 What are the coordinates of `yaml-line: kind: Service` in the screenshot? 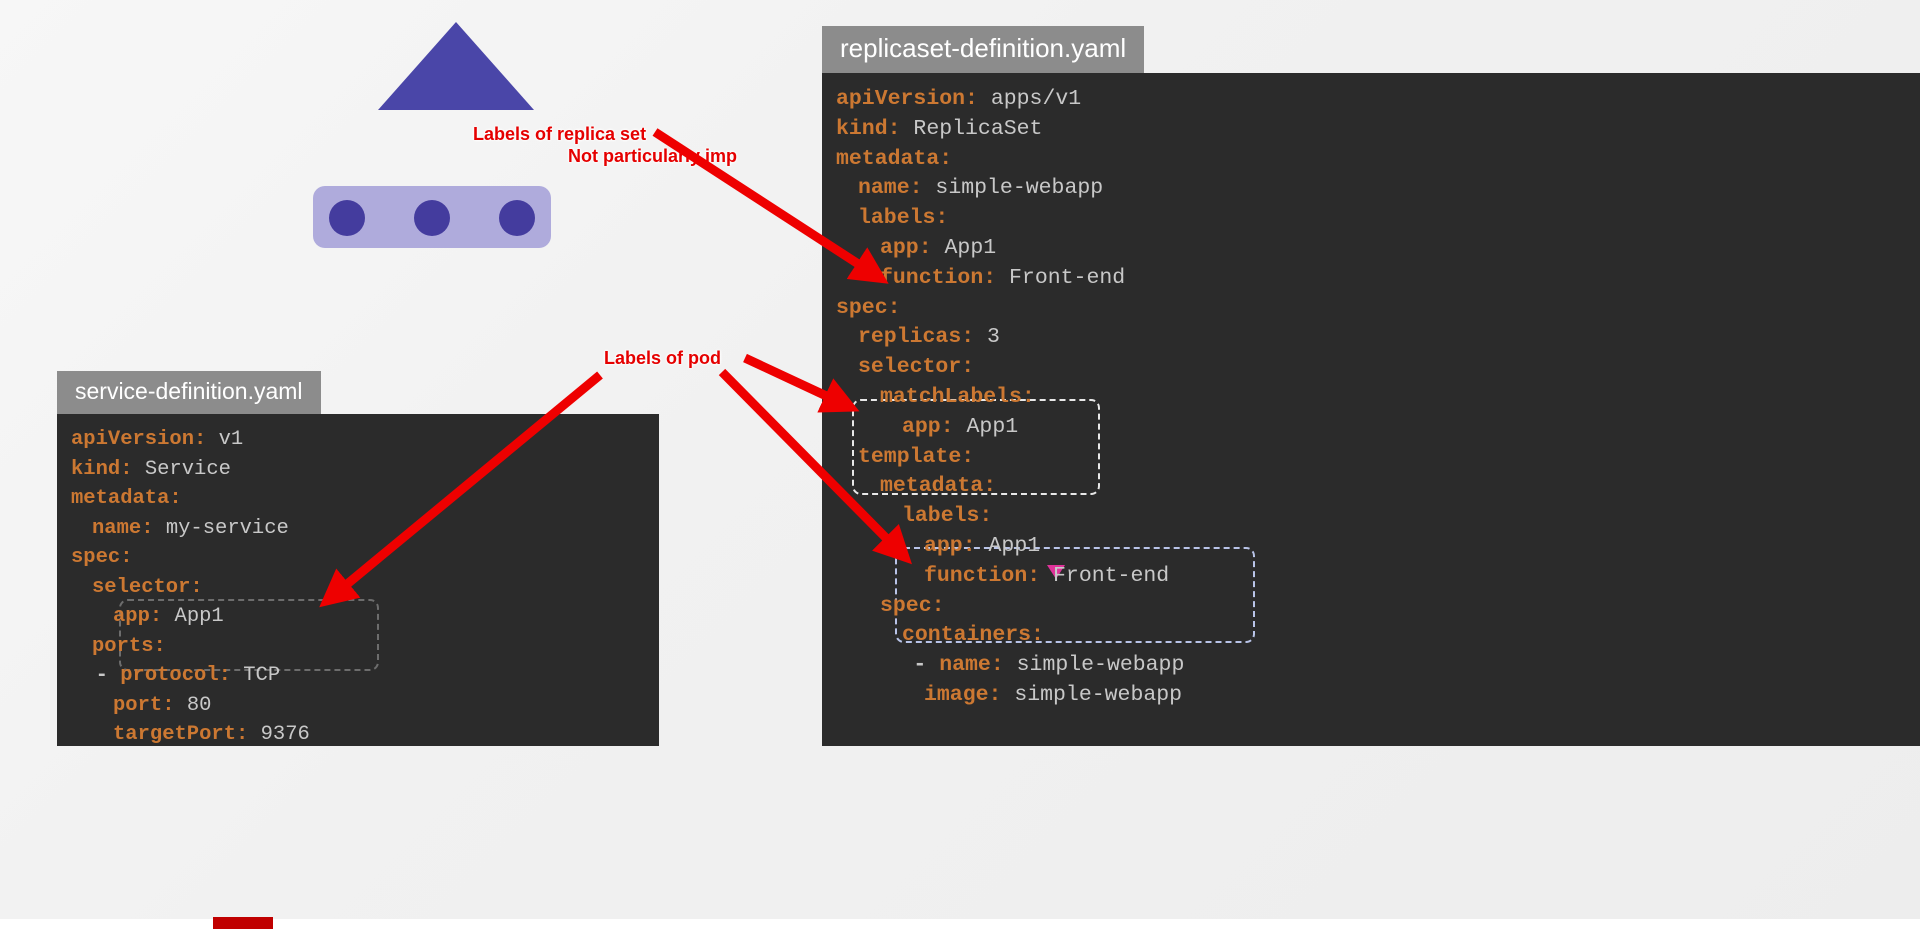 It's located at (151, 469).